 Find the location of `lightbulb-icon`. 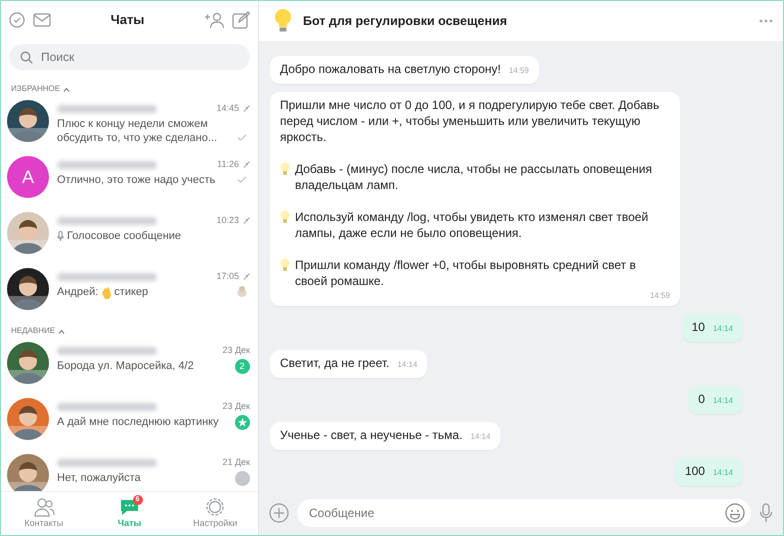

lightbulb-icon is located at coordinates (283, 21).